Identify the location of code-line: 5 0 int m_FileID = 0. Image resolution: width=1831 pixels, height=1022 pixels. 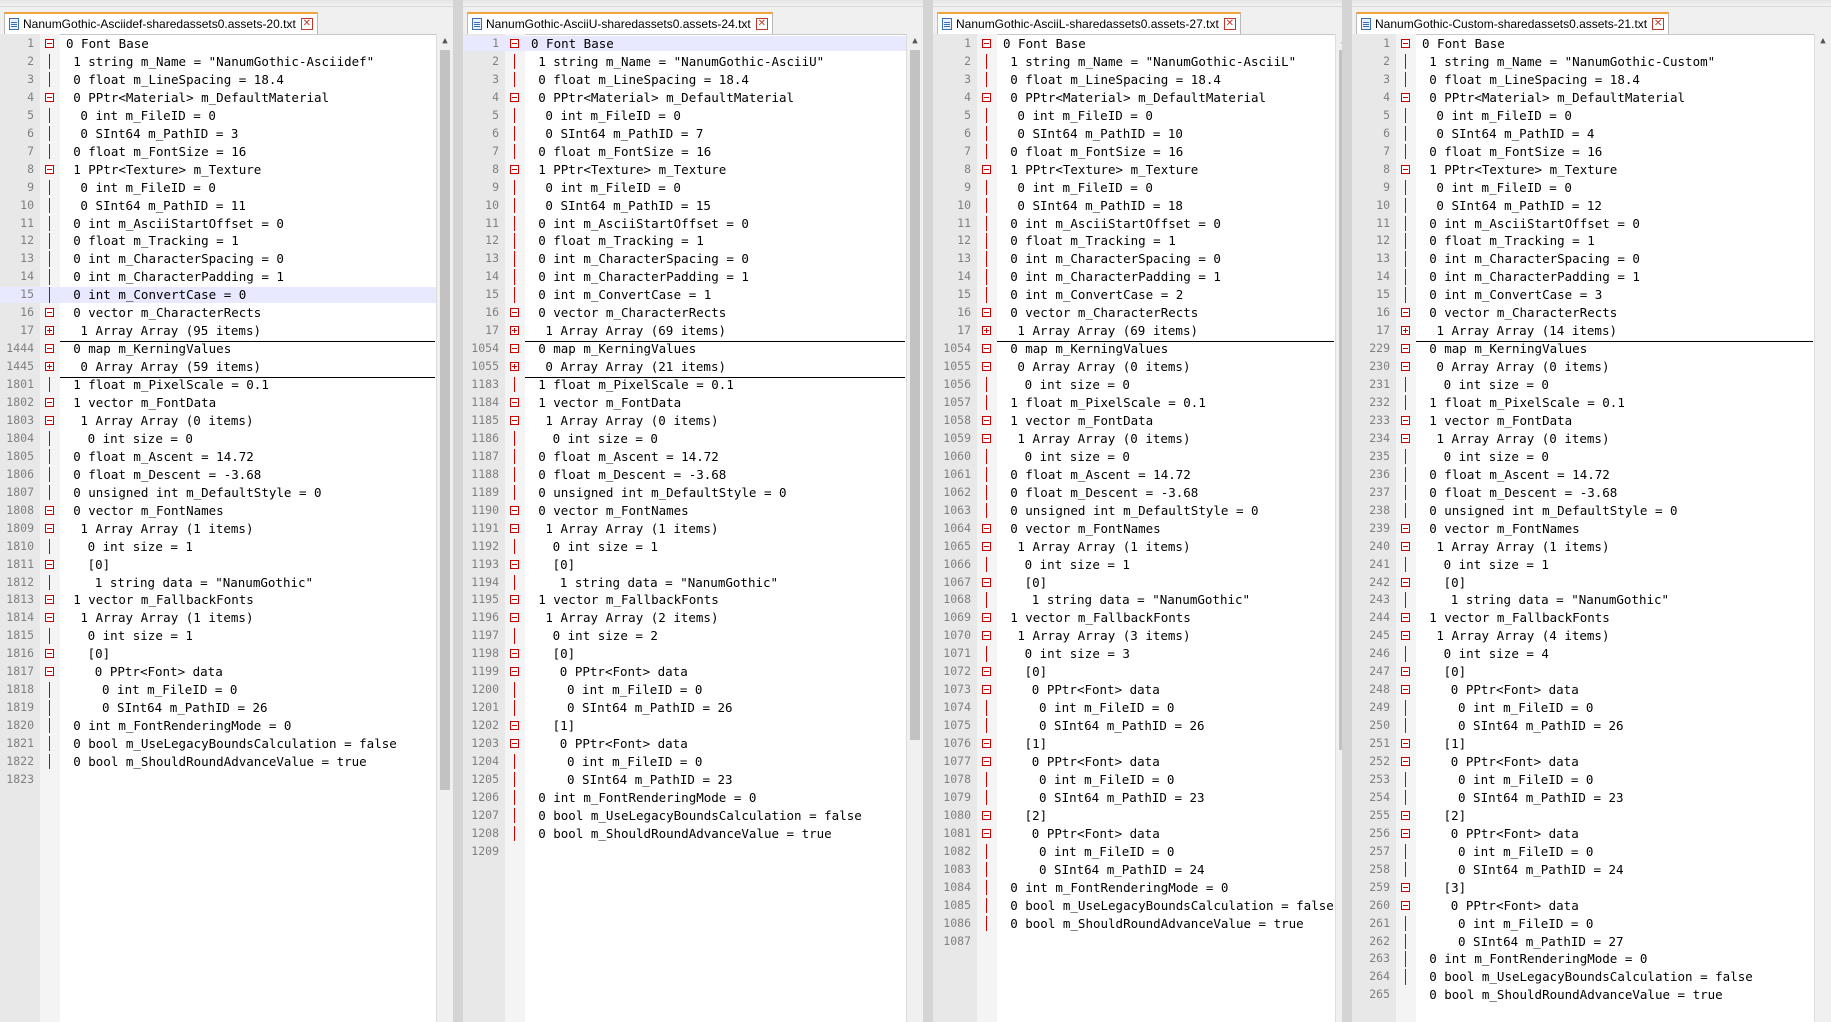
(1591, 115).